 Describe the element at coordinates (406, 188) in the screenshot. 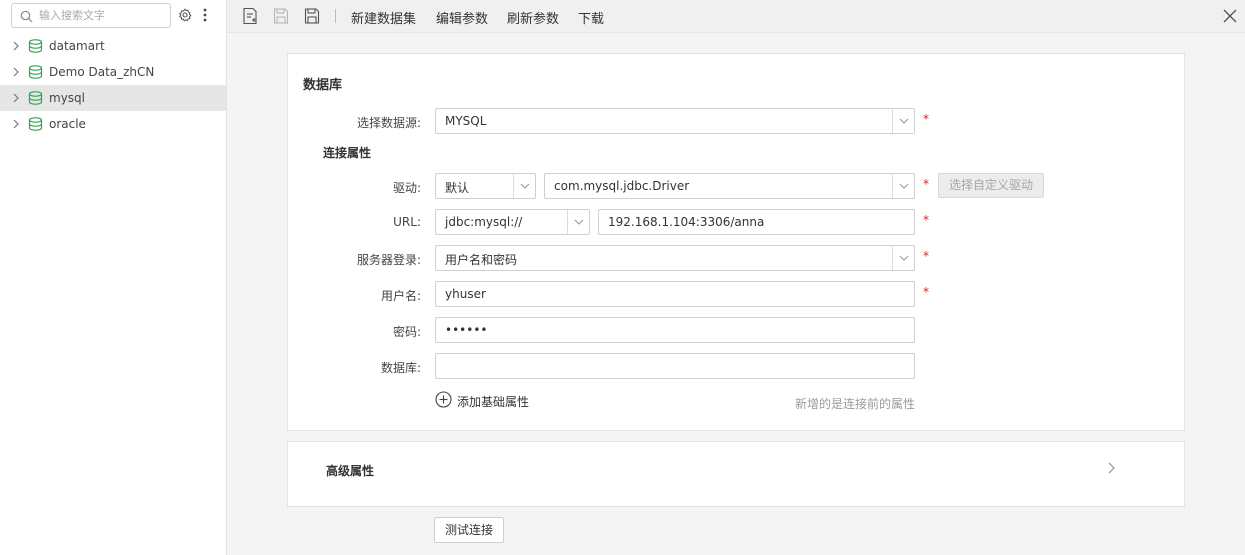

I see `driver-label: 驱动:` at that location.